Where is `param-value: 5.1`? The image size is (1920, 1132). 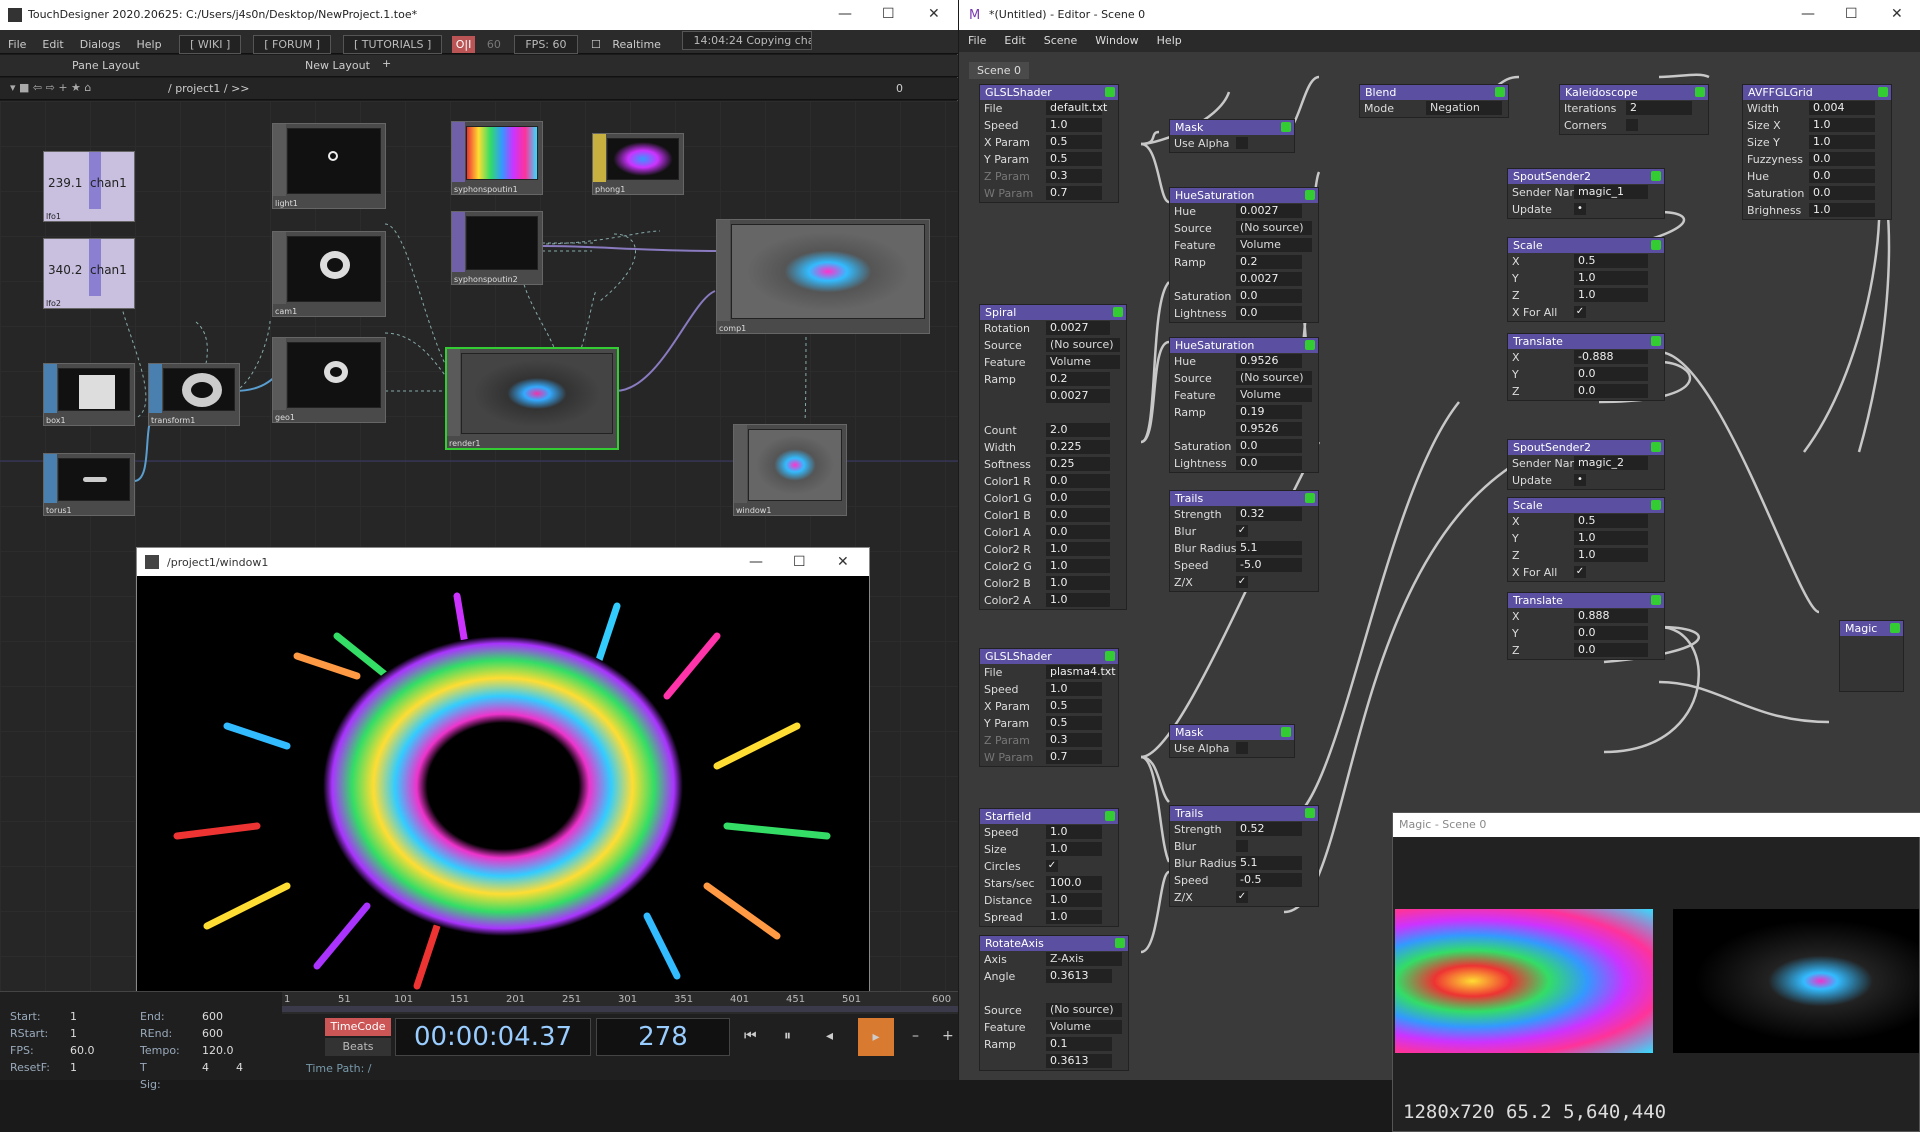
param-value: 5.1 is located at coordinates (1269, 863).